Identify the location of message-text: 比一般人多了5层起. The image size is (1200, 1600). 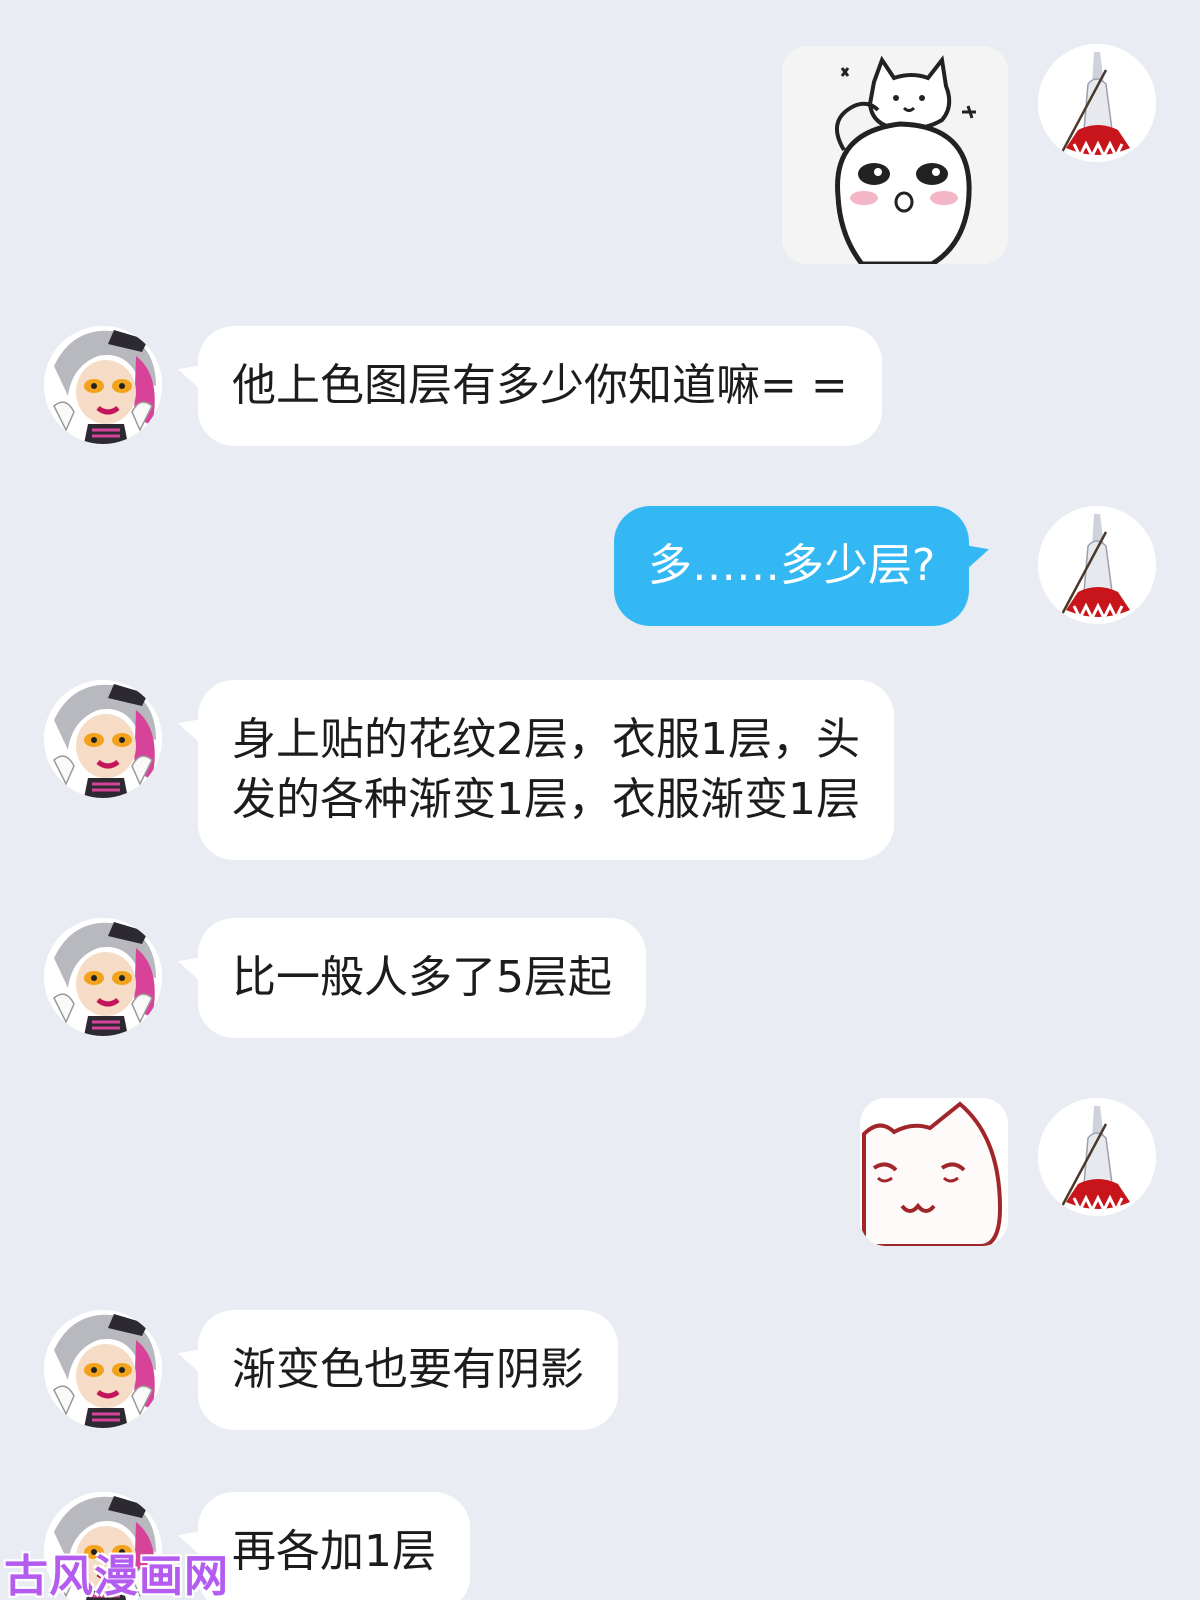
(422, 977).